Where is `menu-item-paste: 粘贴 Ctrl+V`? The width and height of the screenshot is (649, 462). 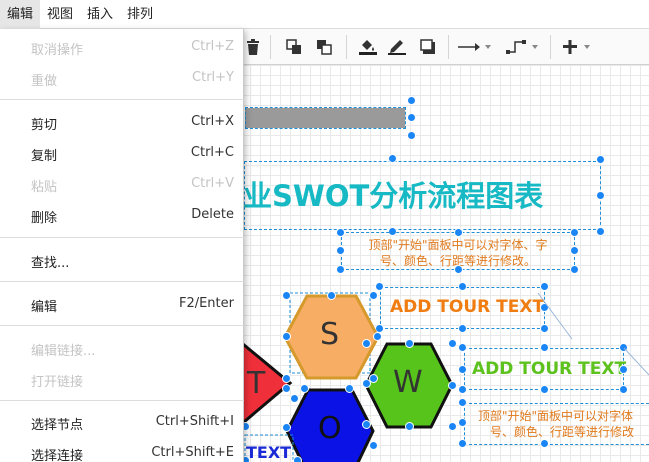
menu-item-paste: 粘贴 Ctrl+V is located at coordinates (122, 185).